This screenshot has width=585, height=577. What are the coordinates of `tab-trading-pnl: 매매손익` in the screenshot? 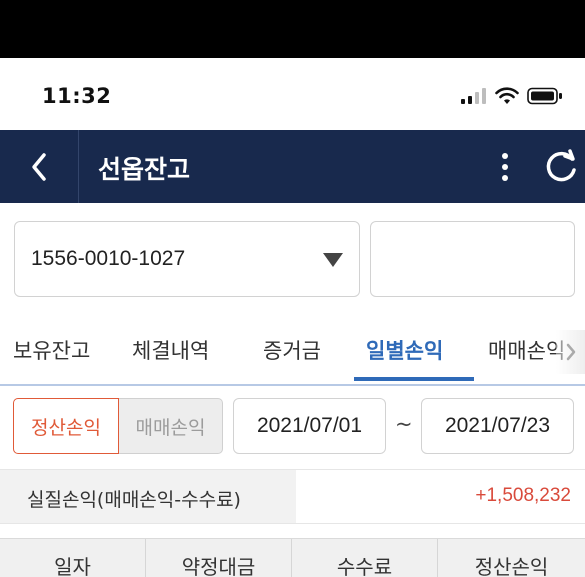 It's located at (526, 350).